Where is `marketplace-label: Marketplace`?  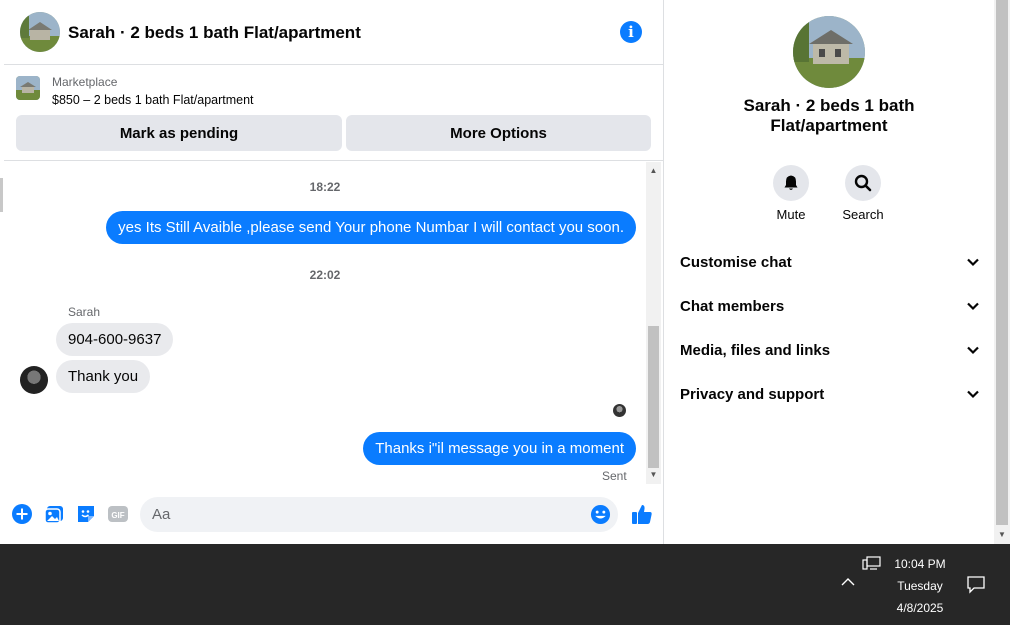
marketplace-label: Marketplace is located at coordinates (85, 82).